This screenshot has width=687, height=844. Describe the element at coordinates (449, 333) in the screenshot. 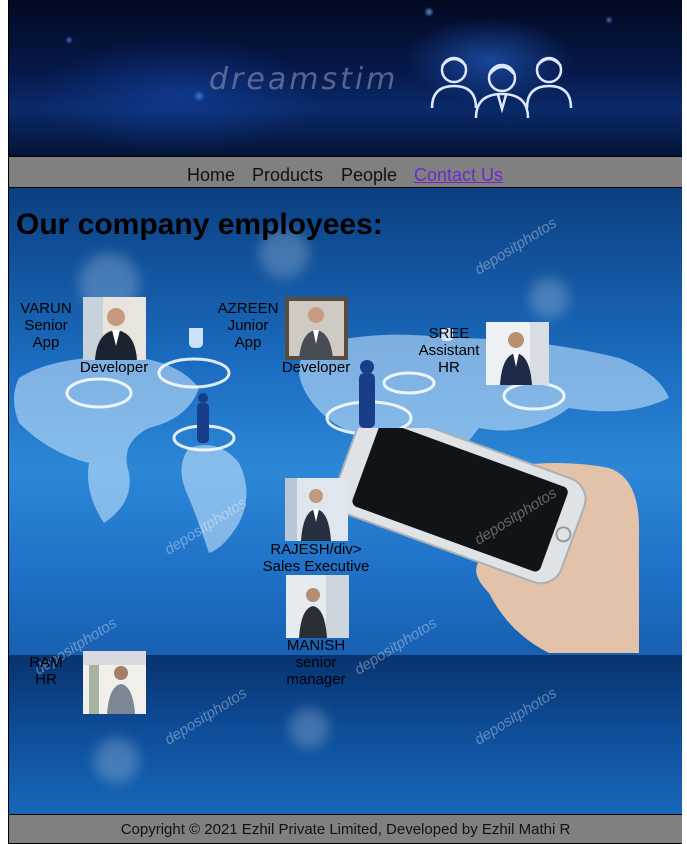

I see `employee-name: SREE` at that location.